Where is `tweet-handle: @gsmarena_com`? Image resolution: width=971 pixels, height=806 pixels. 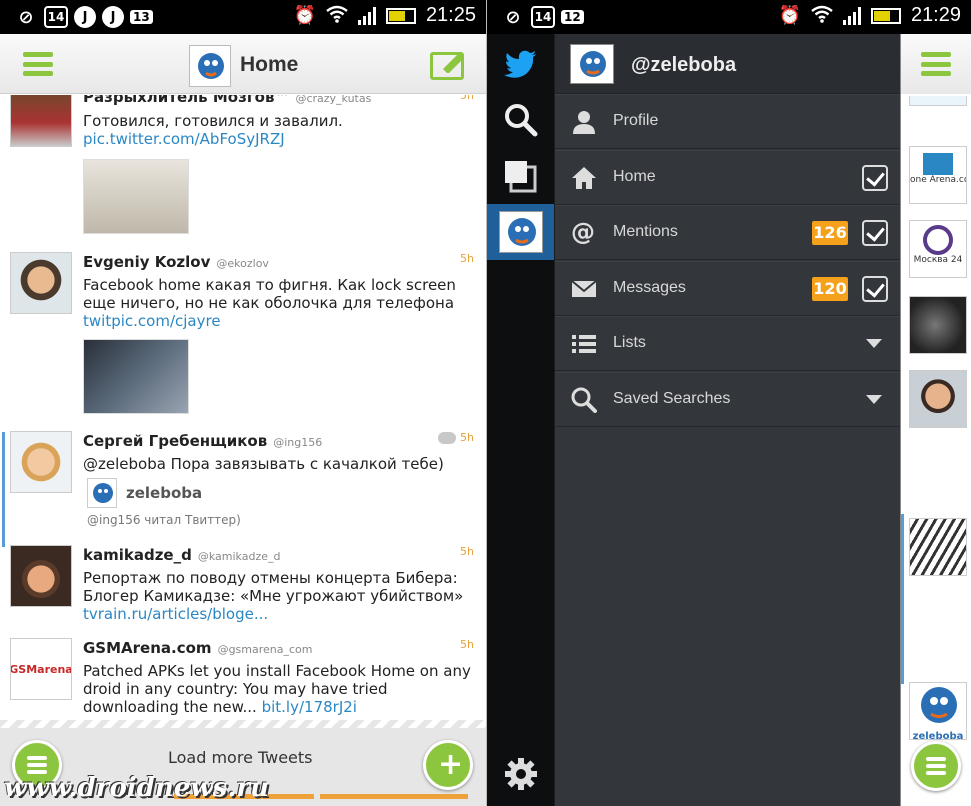
tweet-handle: @gsmarena_com is located at coordinates (265, 649).